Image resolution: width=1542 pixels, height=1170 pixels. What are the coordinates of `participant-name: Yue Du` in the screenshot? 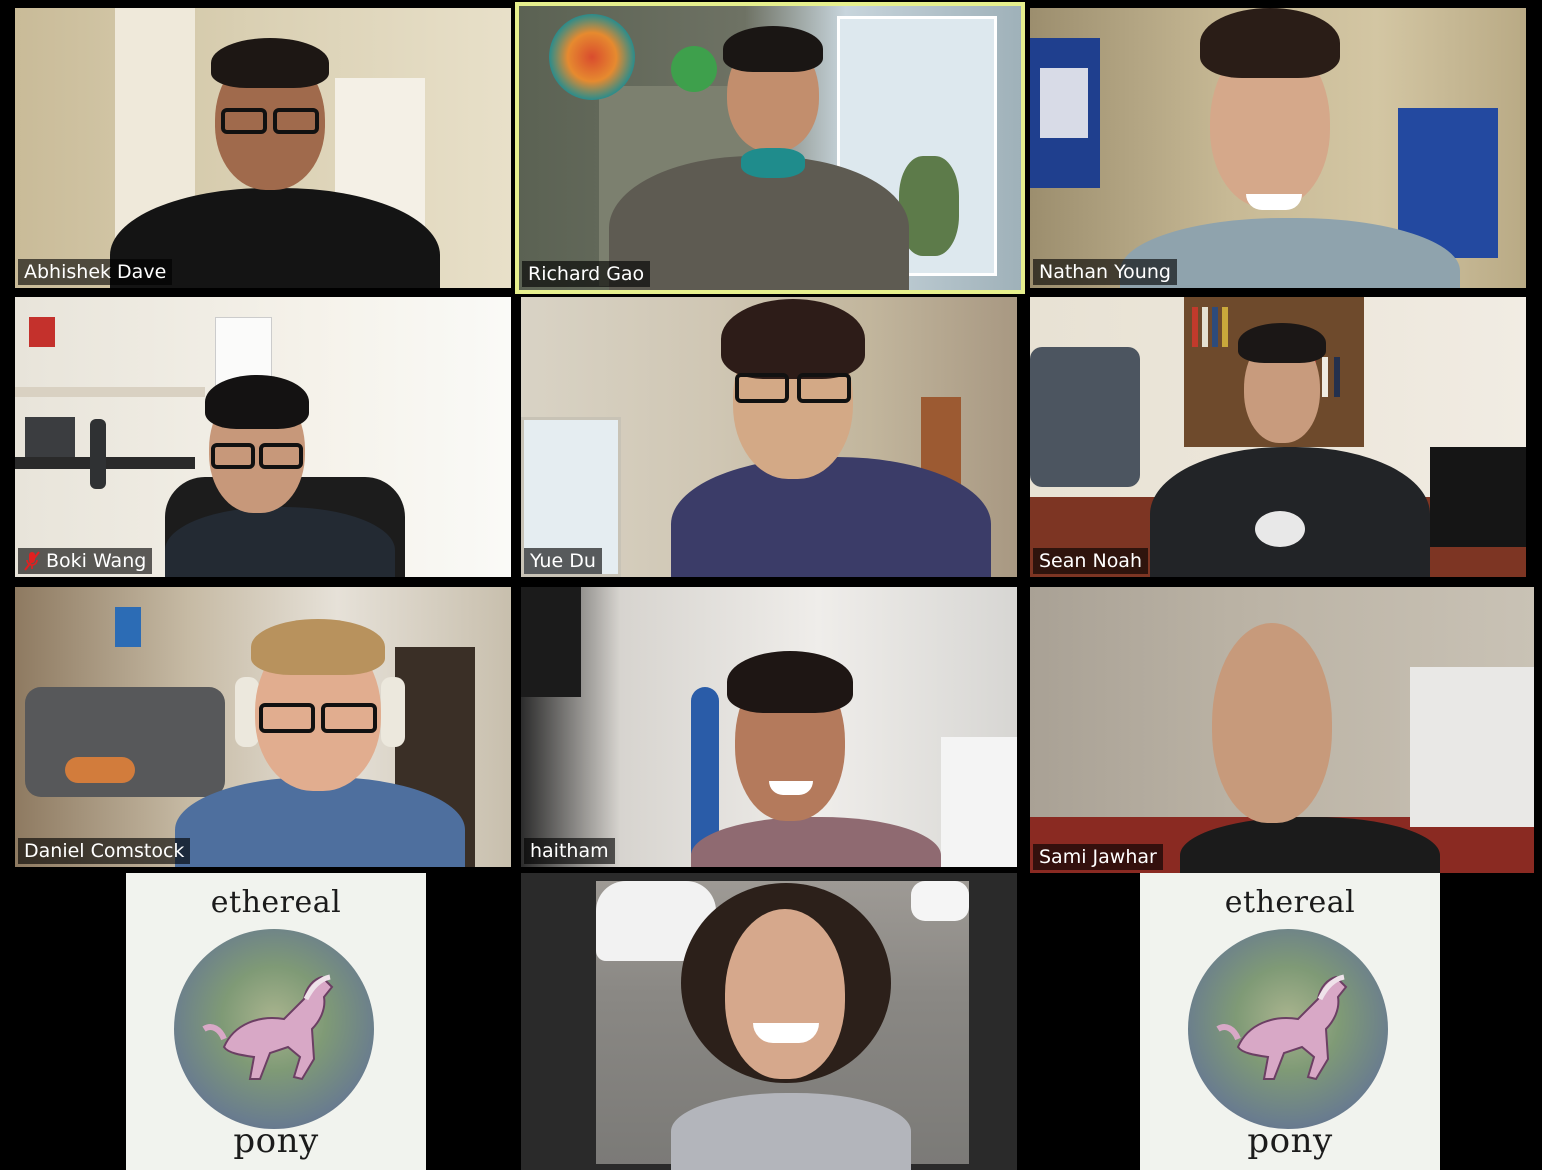 It's located at (563, 561).